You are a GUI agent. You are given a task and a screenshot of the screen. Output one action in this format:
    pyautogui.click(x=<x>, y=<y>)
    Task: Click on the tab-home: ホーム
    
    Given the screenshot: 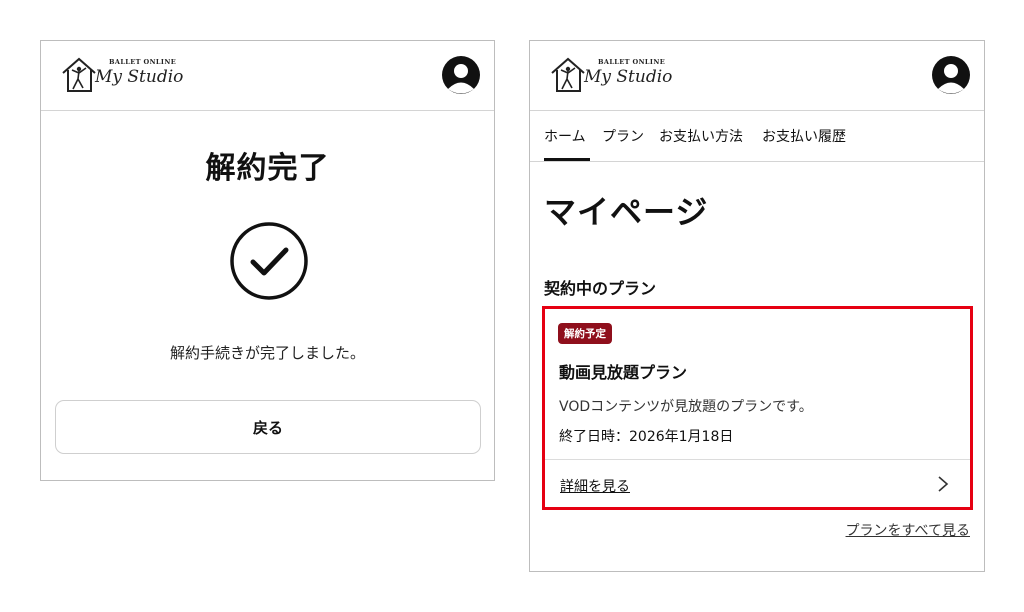 What is the action you would take?
    pyautogui.click(x=565, y=136)
    